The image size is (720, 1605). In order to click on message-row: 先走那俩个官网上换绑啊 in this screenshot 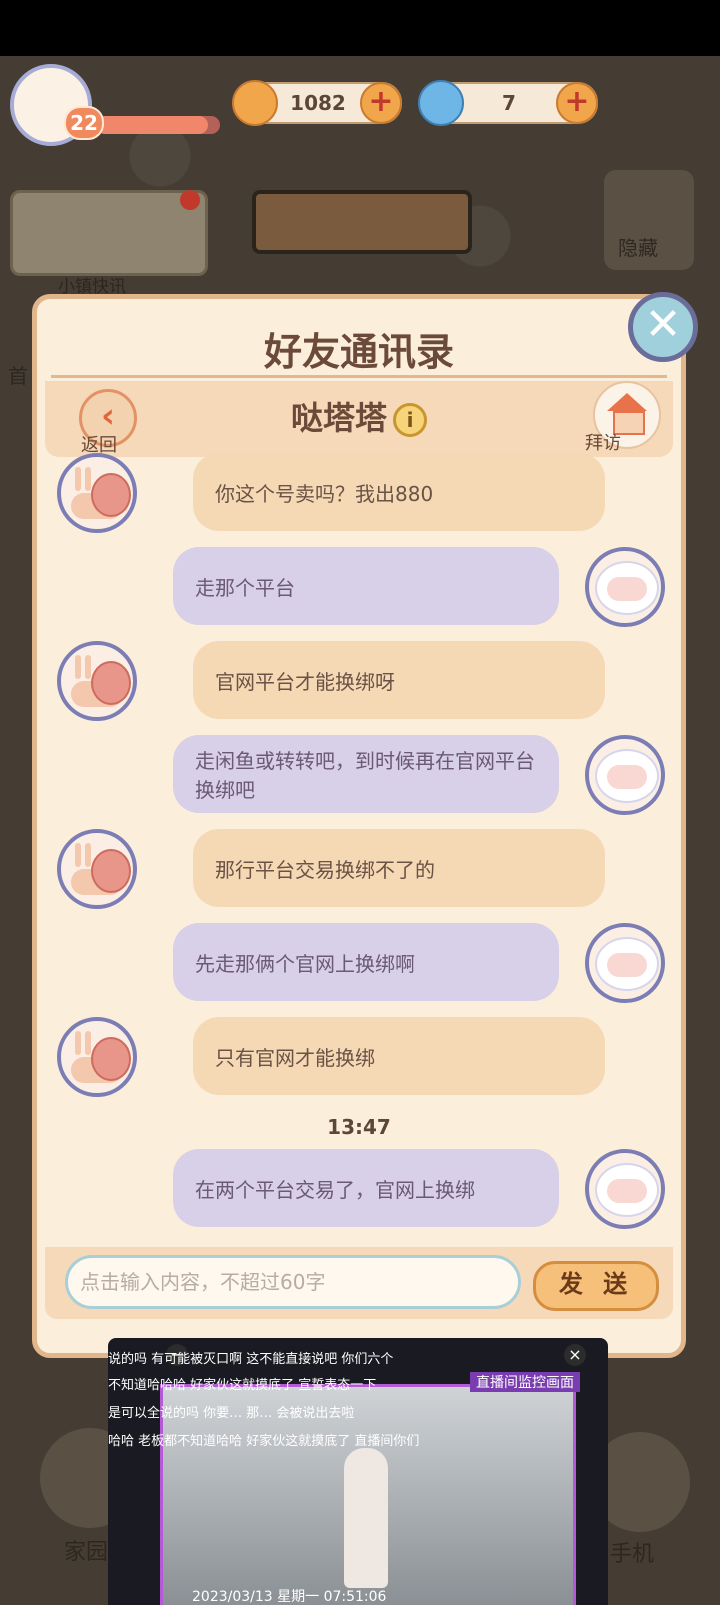, I will do `click(359, 964)`.